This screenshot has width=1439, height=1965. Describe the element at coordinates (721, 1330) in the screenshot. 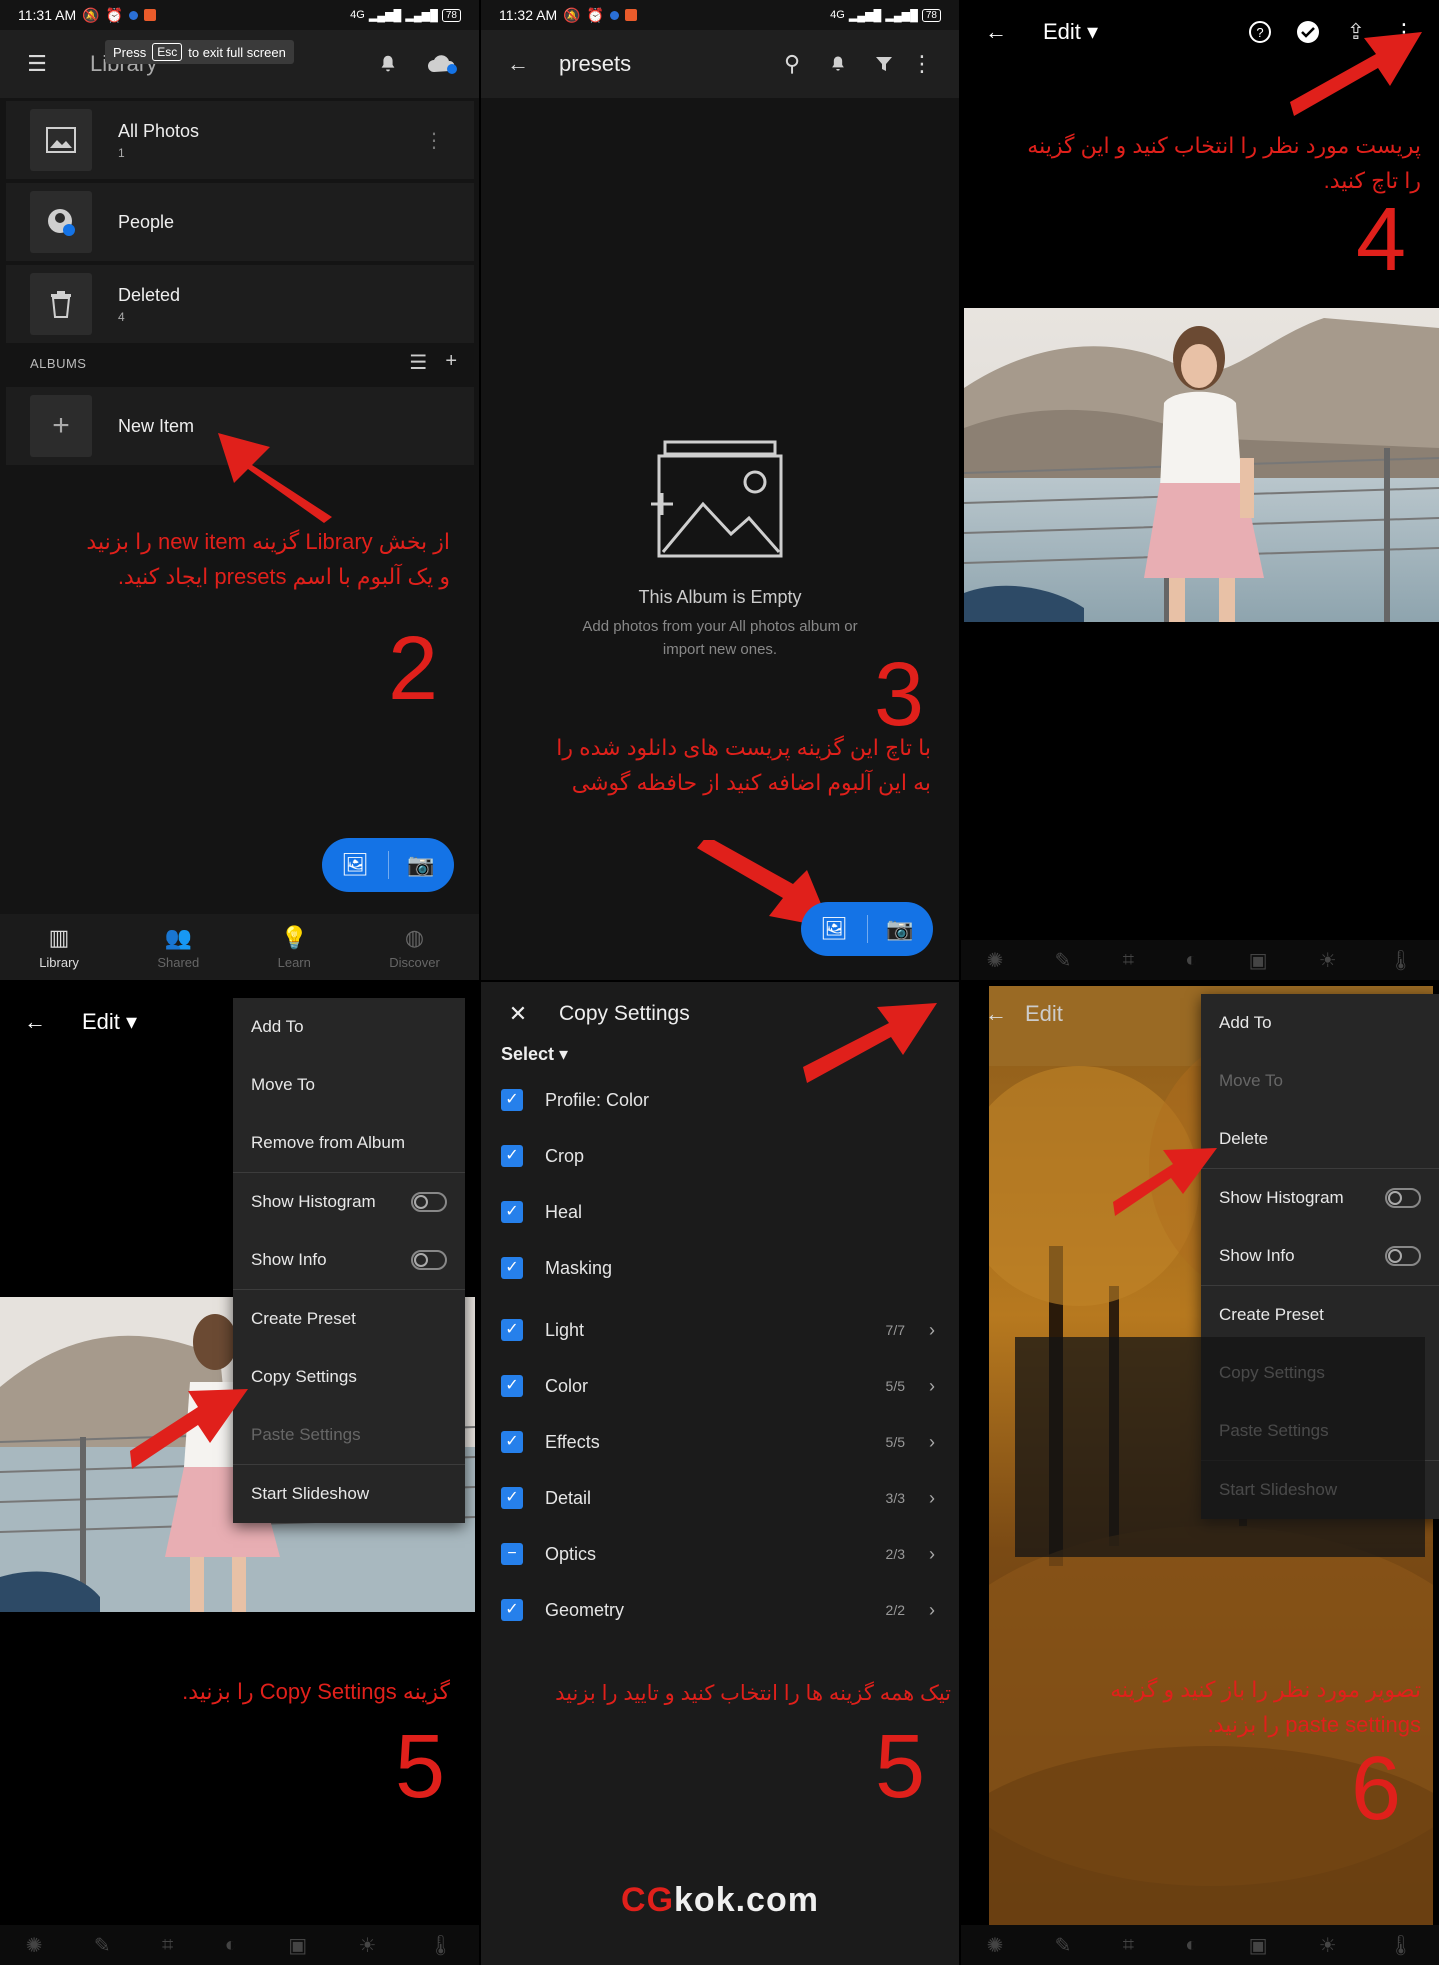

I see `copy-settings-row: ✓ Light 7/7 ›` at that location.